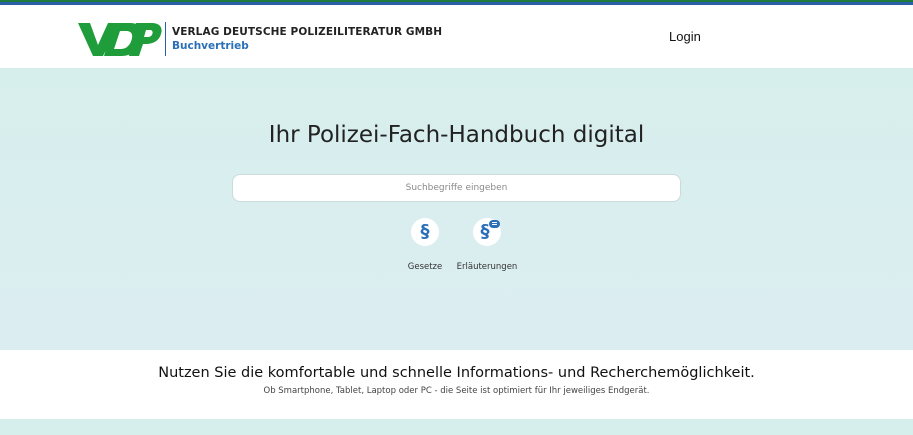 This screenshot has height=435, width=913. What do you see at coordinates (456, 427) in the screenshot?
I see `footer-band` at bounding box center [456, 427].